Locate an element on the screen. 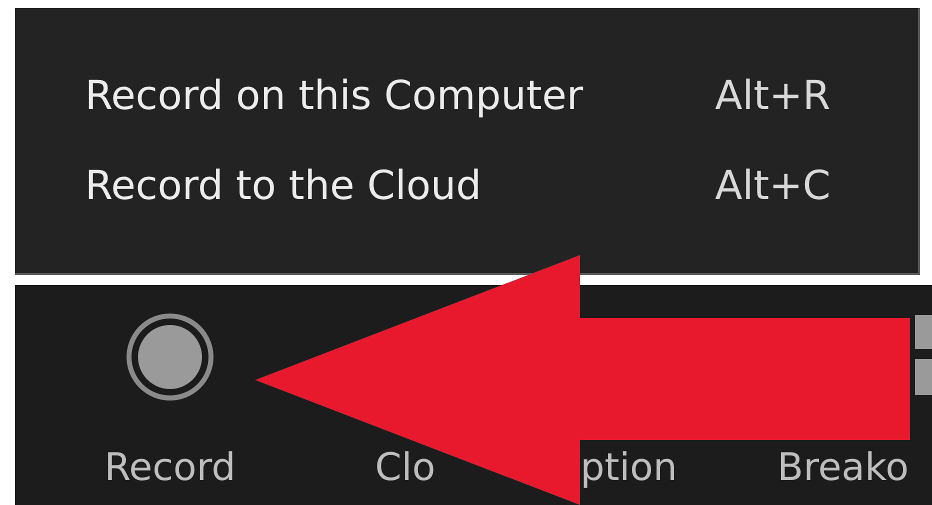  shortcut-label: Alt+R is located at coordinates (772, 96).